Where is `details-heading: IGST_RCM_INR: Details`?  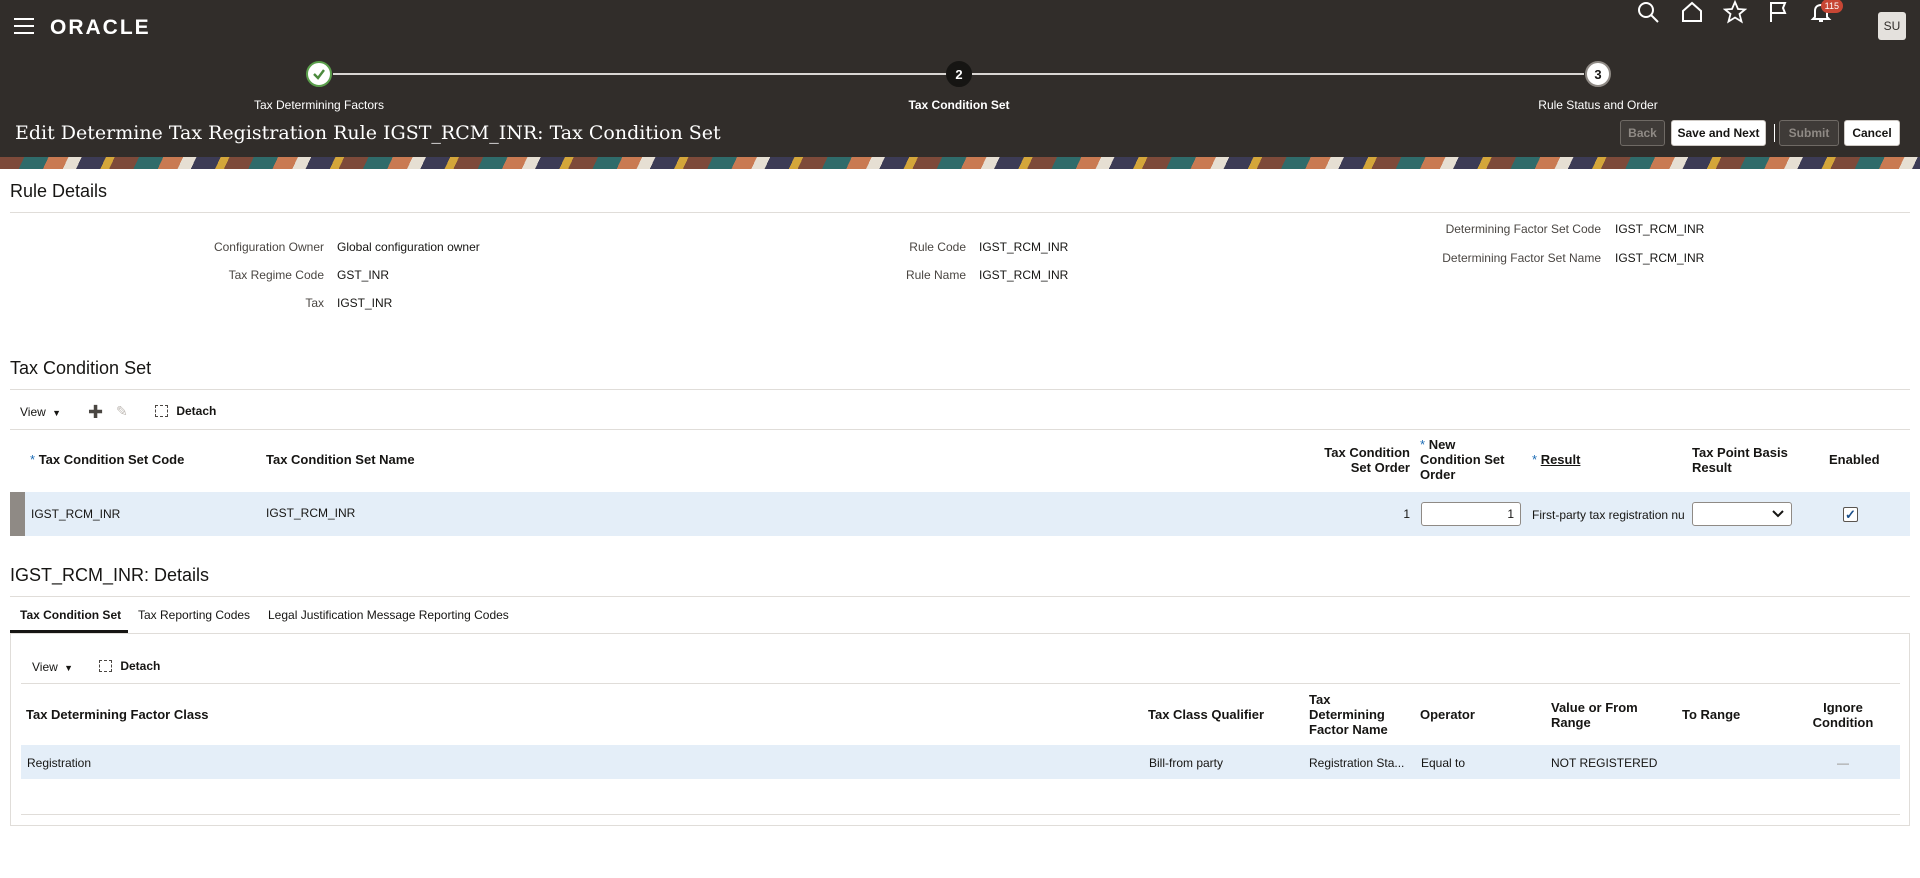 details-heading: IGST_RCM_INR: Details is located at coordinates (110, 575).